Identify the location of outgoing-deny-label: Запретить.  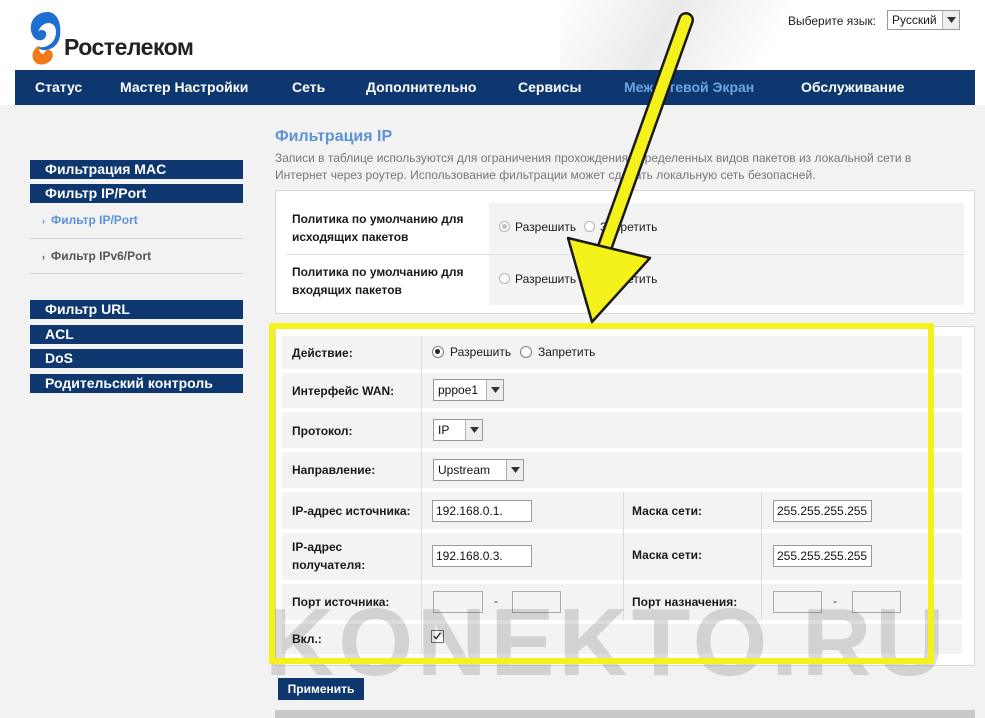
(629, 227).